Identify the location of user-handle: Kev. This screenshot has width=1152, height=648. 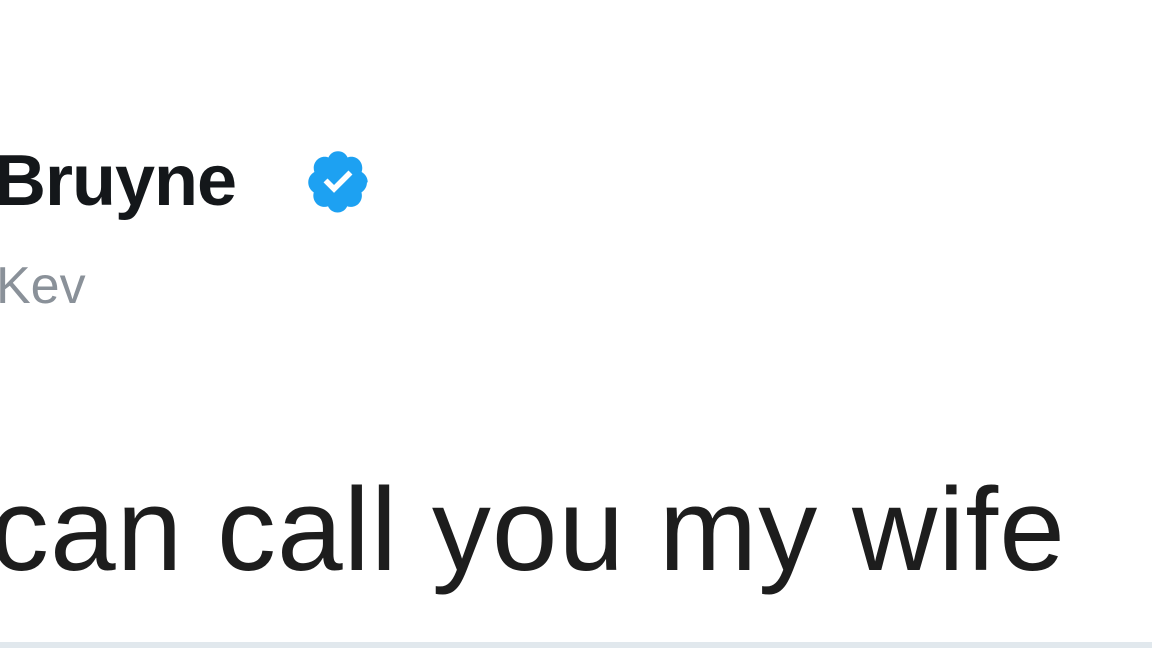
(43, 286).